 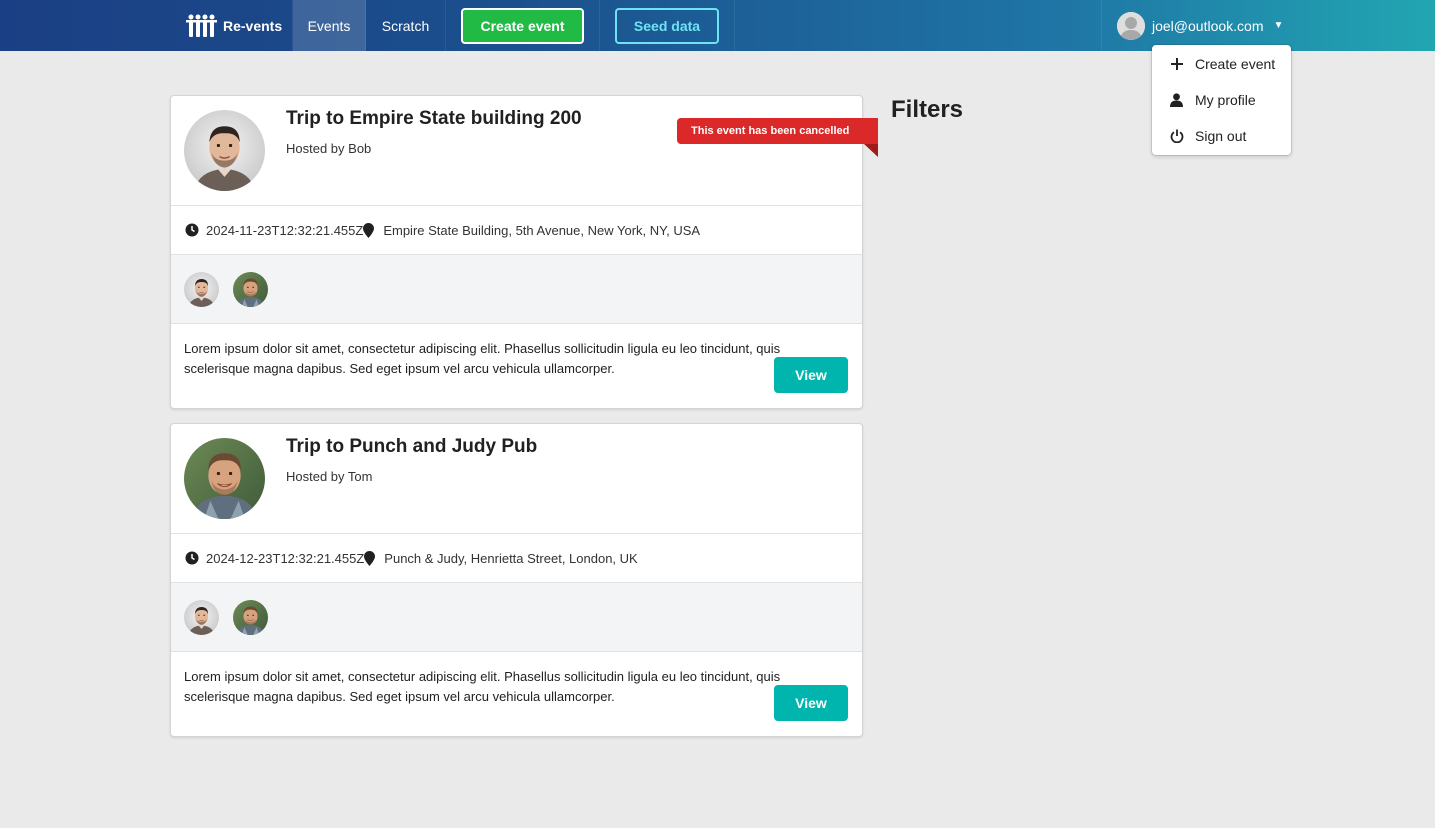 I want to click on dropdown-item-label: My profile, so click(x=1225, y=100).